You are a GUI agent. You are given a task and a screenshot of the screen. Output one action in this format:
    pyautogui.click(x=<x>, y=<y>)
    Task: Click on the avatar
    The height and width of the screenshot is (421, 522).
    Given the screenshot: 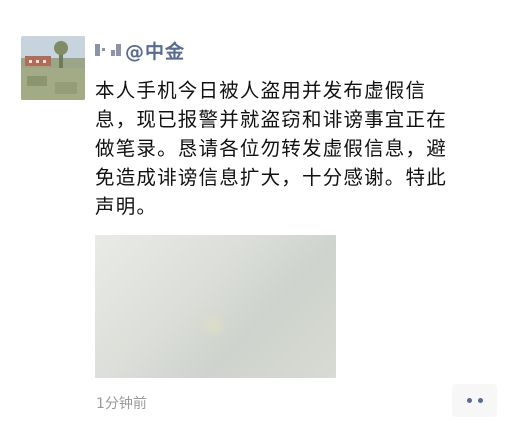 What is the action you would take?
    pyautogui.click(x=53, y=68)
    